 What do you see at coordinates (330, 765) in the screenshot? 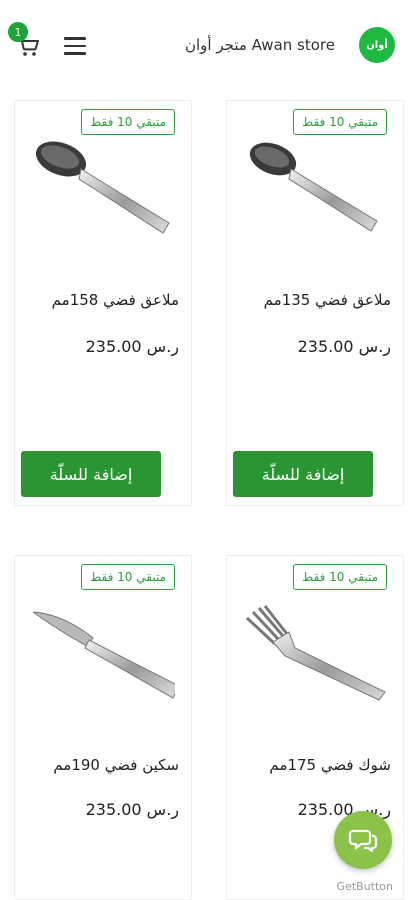
I see `product-title: شوك فضي 175مم` at bounding box center [330, 765].